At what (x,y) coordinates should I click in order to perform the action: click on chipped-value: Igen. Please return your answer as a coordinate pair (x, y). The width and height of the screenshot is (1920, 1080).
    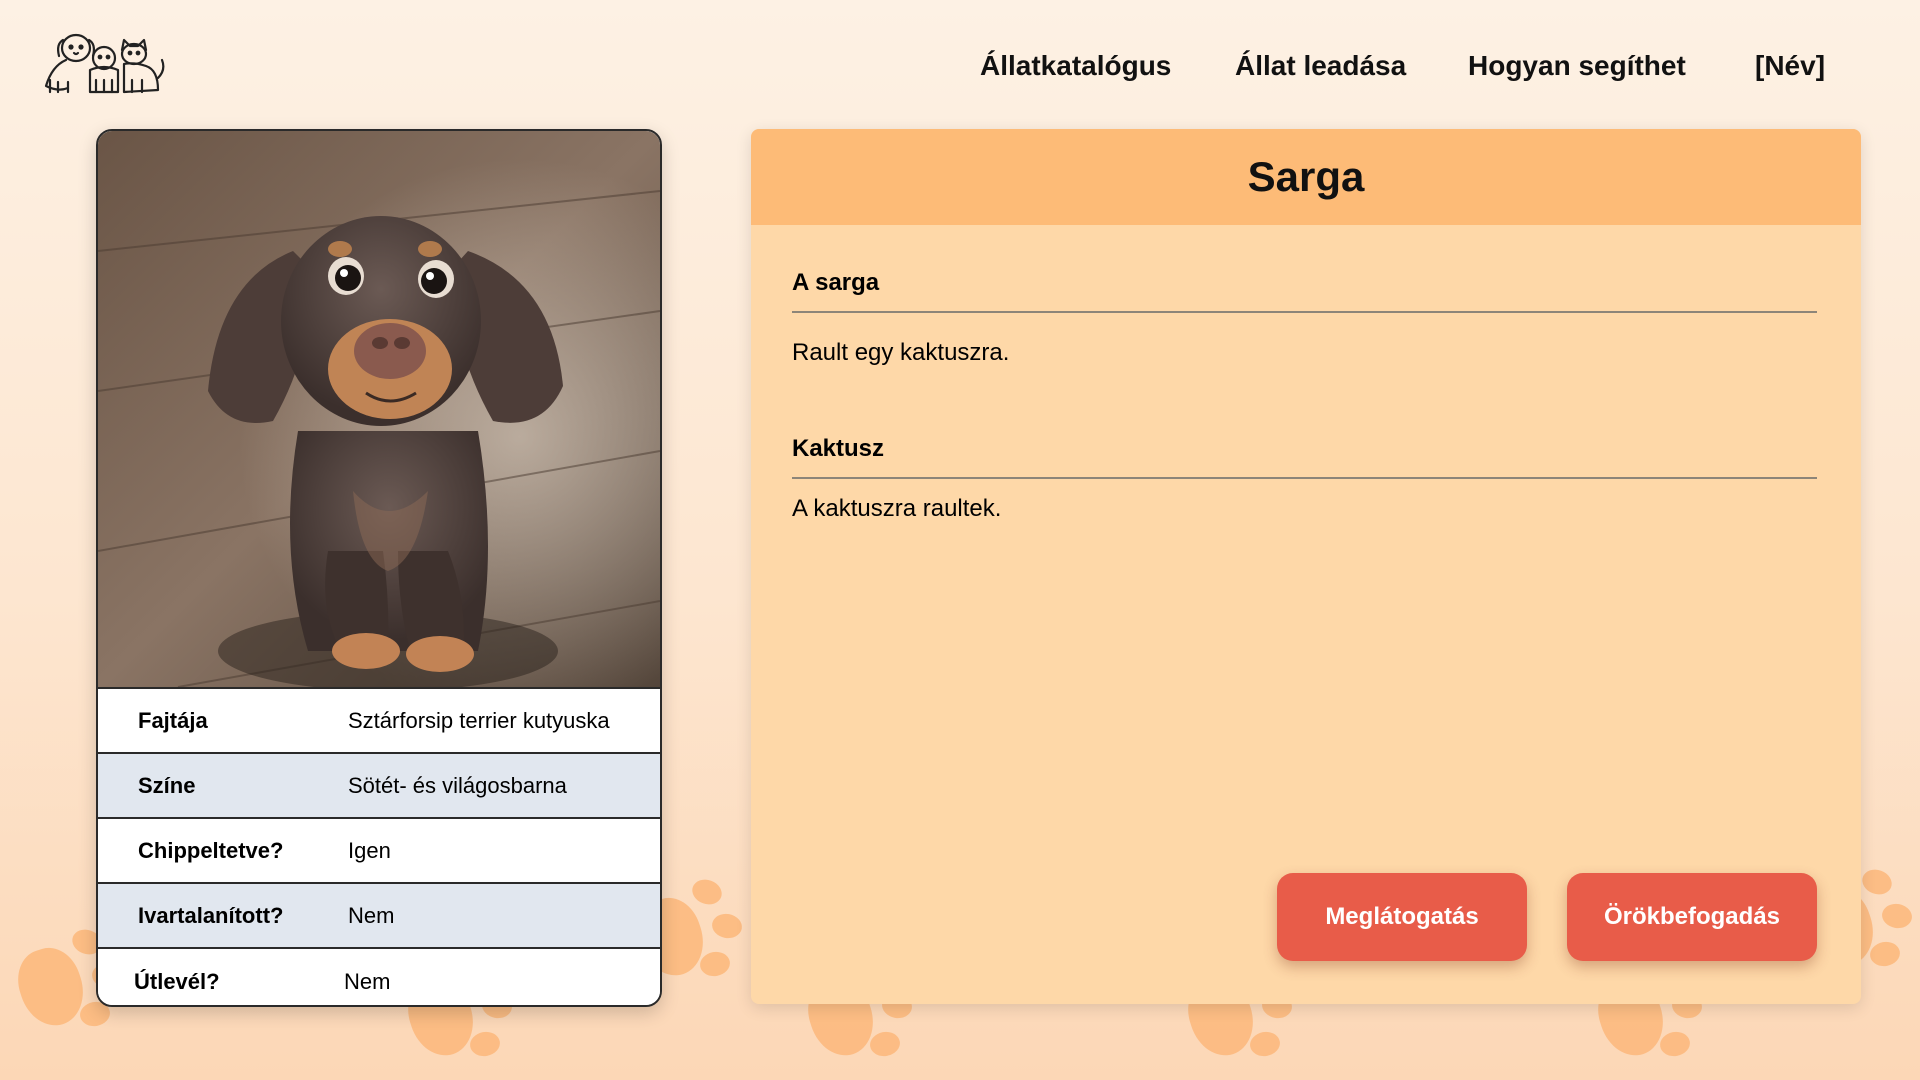
    Looking at the image, I should click on (369, 850).